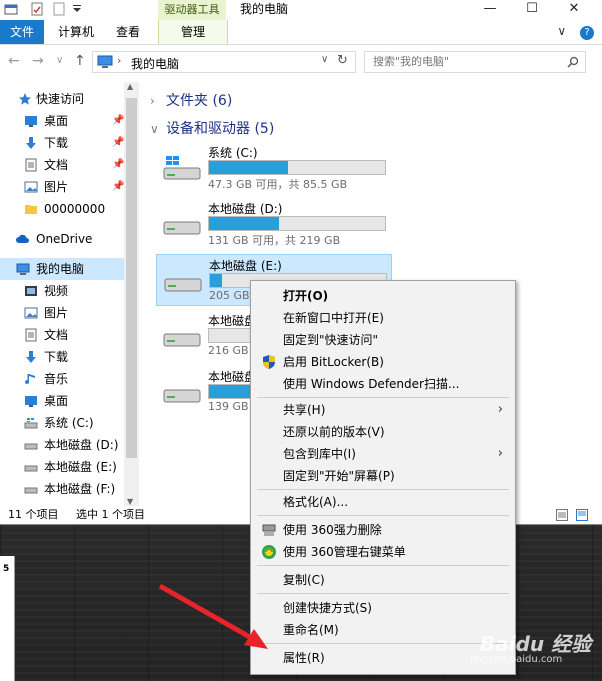 This screenshot has height=681, width=602. I want to click on search-input: 搜索"我的电脑", so click(475, 62).